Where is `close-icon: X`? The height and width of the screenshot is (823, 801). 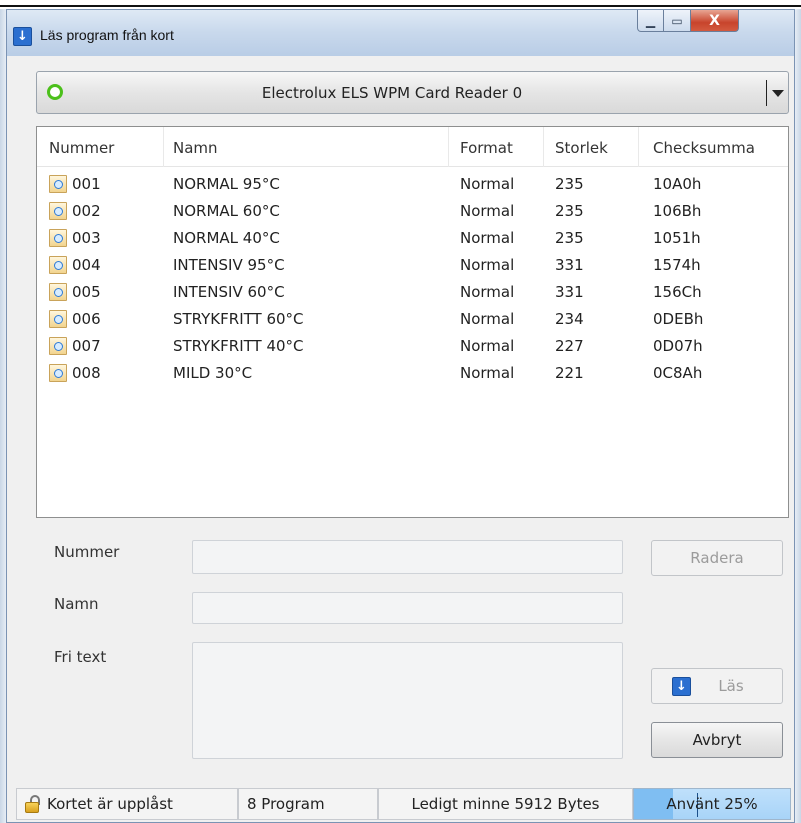
close-icon: X is located at coordinates (714, 20).